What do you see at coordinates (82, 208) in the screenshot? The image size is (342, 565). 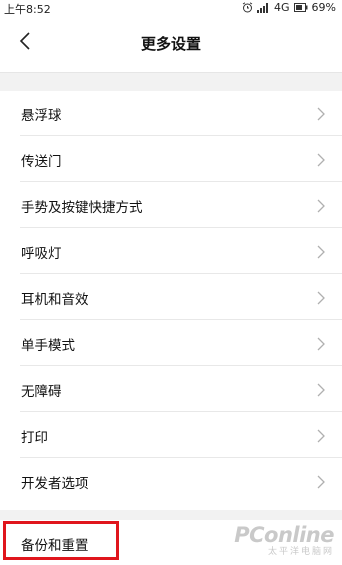 I see `list-item-label: 手势及按键快捷方式` at bounding box center [82, 208].